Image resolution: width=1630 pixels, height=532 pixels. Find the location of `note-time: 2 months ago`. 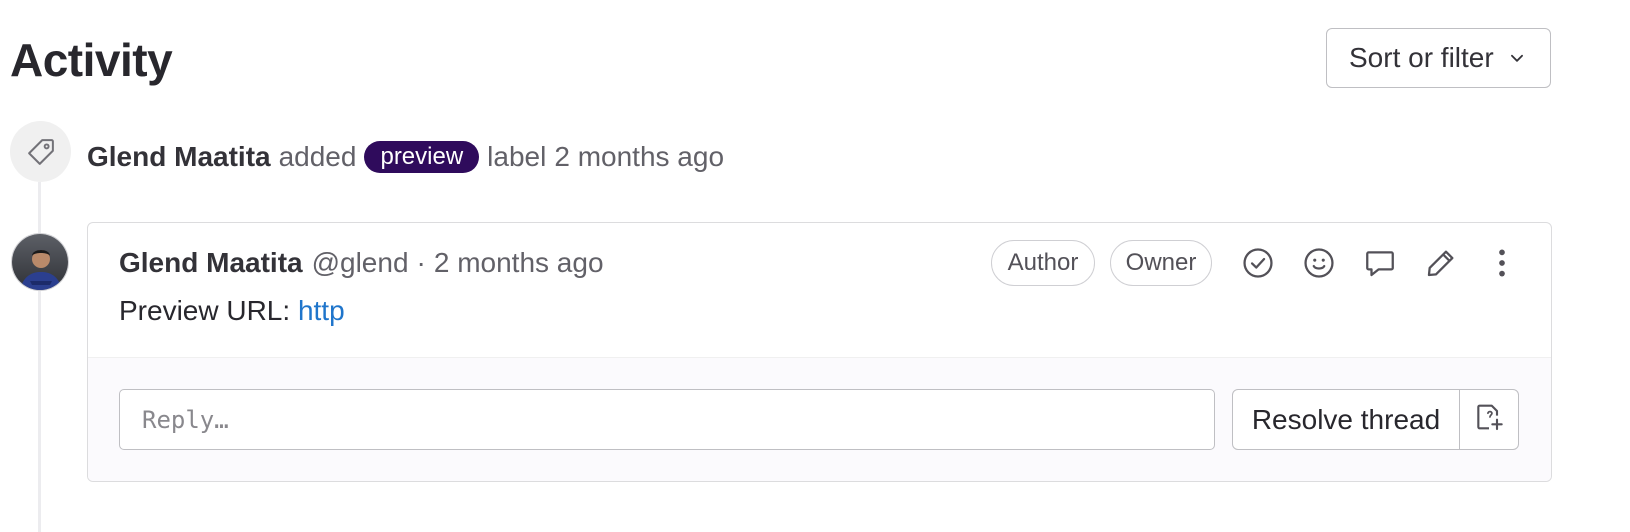

note-time: 2 months ago is located at coordinates (519, 263).